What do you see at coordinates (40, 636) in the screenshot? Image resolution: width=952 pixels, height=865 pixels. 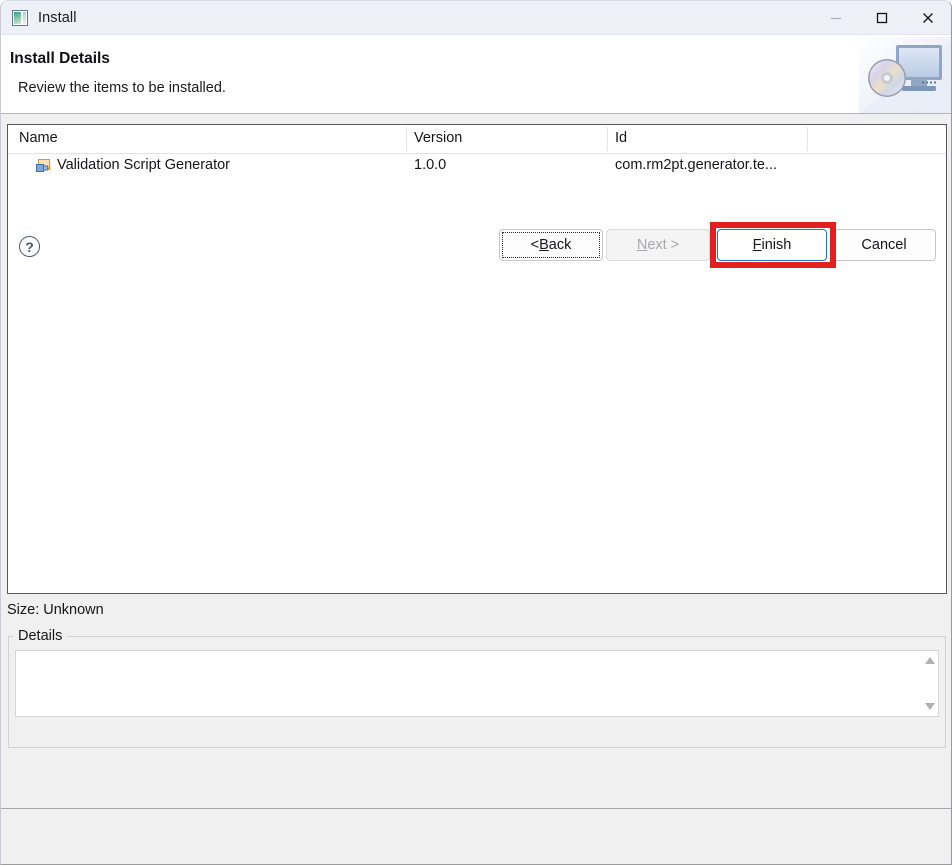 I see `details-group-label: Details` at bounding box center [40, 636].